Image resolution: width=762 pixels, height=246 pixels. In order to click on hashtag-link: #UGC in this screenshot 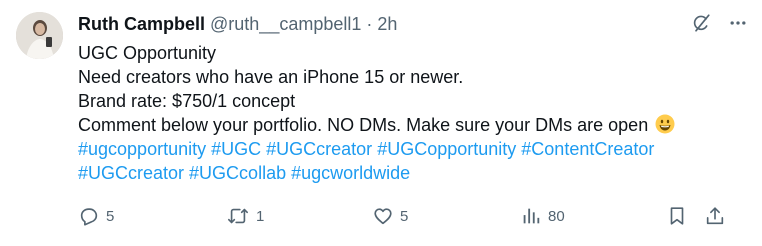, I will do `click(236, 149)`.